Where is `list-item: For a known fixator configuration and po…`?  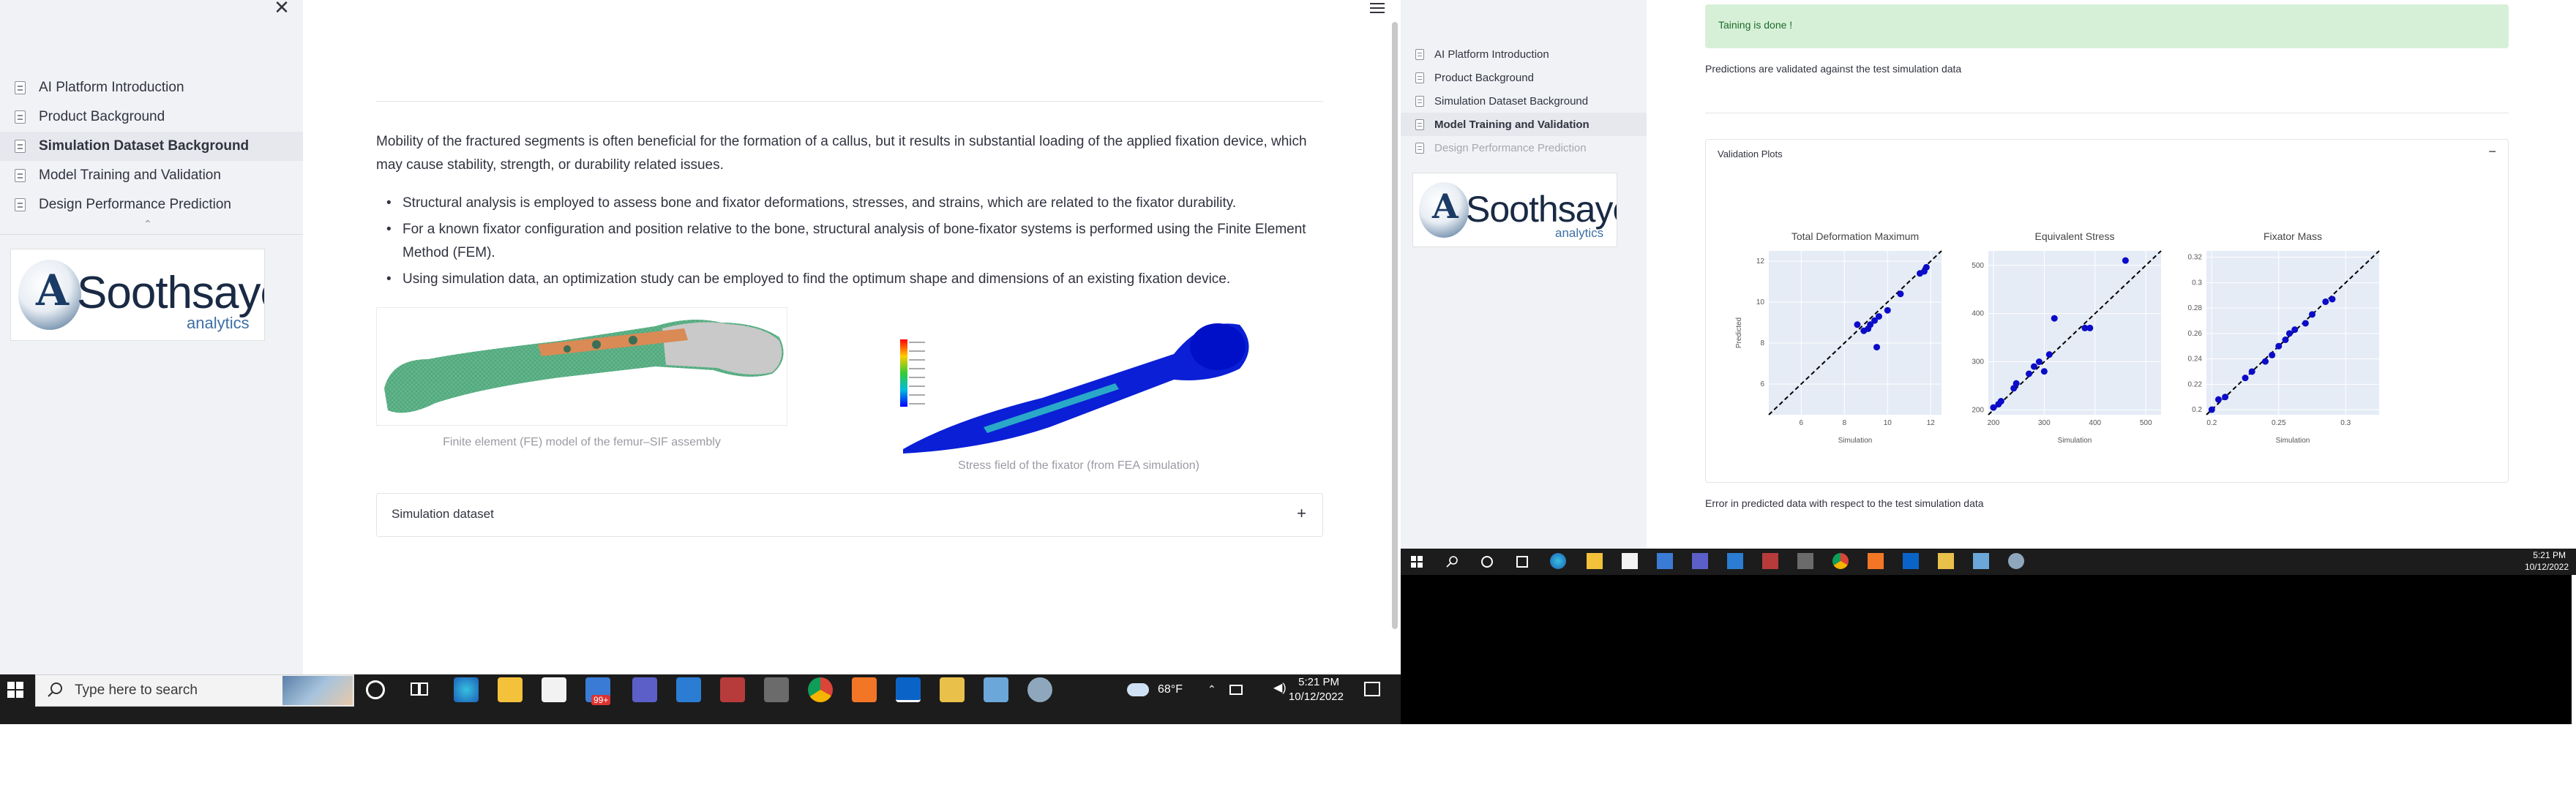 list-item: For a known fixator configuration and po… is located at coordinates (849, 242).